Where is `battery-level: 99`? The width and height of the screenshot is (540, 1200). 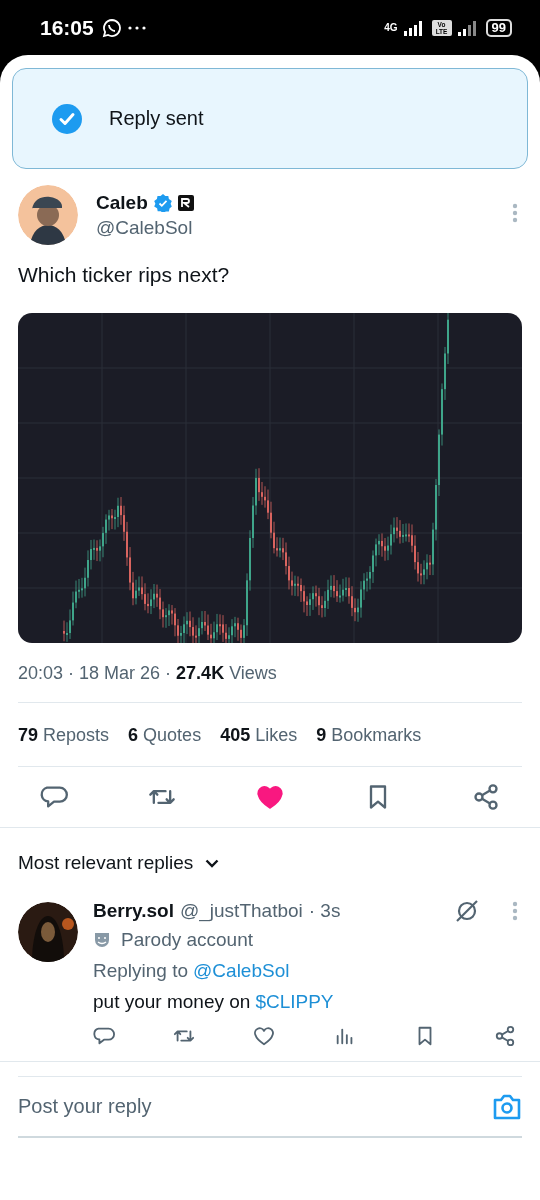 battery-level: 99 is located at coordinates (498, 27).